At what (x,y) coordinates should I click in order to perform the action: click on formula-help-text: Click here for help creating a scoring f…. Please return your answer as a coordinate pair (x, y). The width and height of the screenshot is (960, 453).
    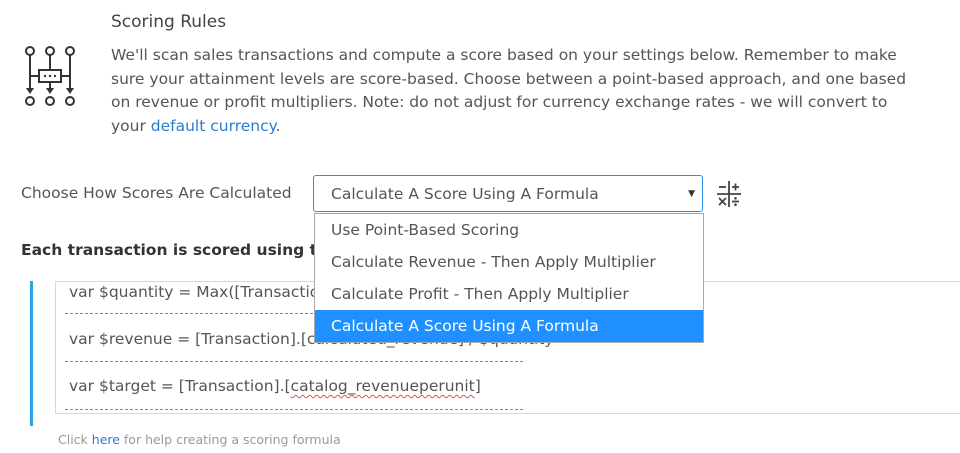
    Looking at the image, I should click on (199, 439).